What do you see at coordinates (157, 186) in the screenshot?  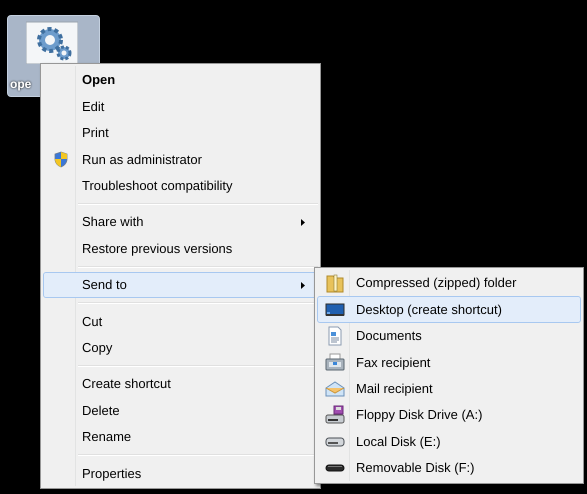 I see `menu-item-label: Troubleshoot compatibility` at bounding box center [157, 186].